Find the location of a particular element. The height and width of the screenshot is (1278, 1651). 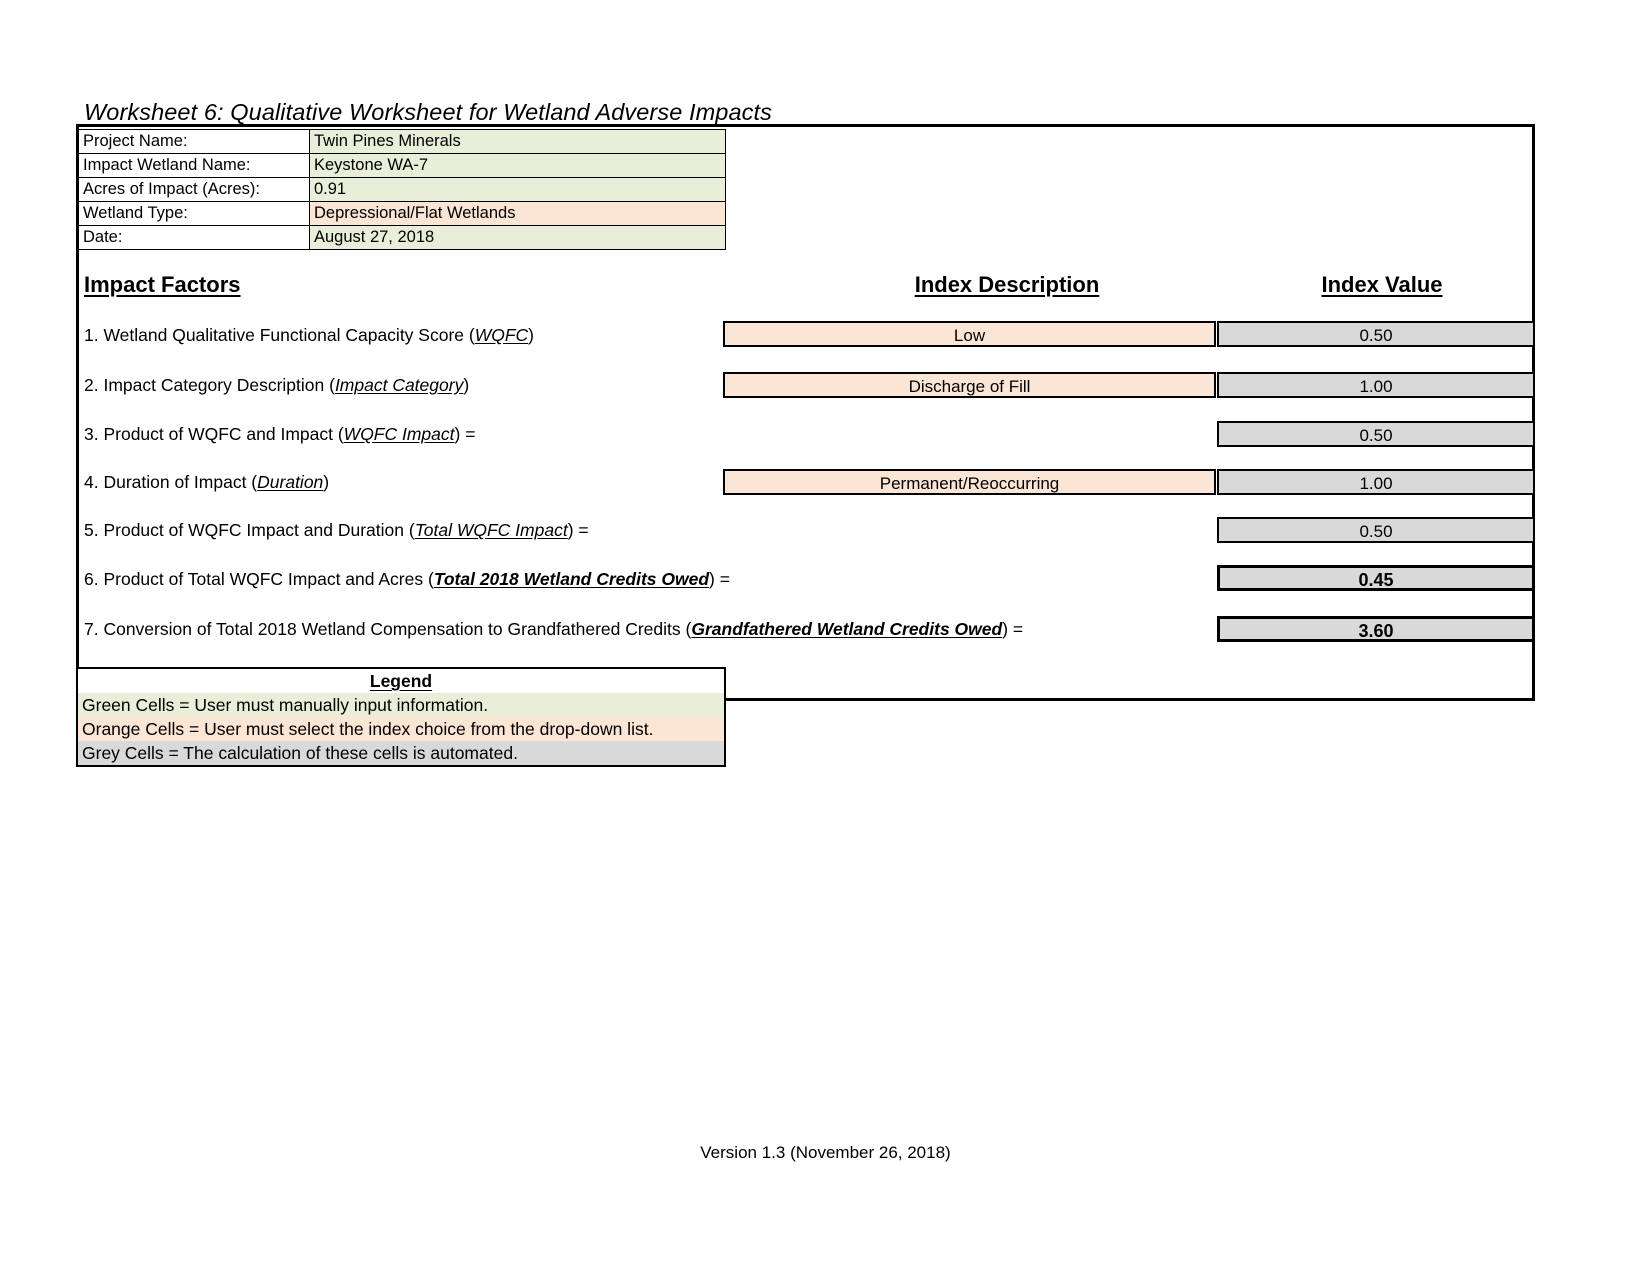

factor-5-text-after: ) = is located at coordinates (578, 530).